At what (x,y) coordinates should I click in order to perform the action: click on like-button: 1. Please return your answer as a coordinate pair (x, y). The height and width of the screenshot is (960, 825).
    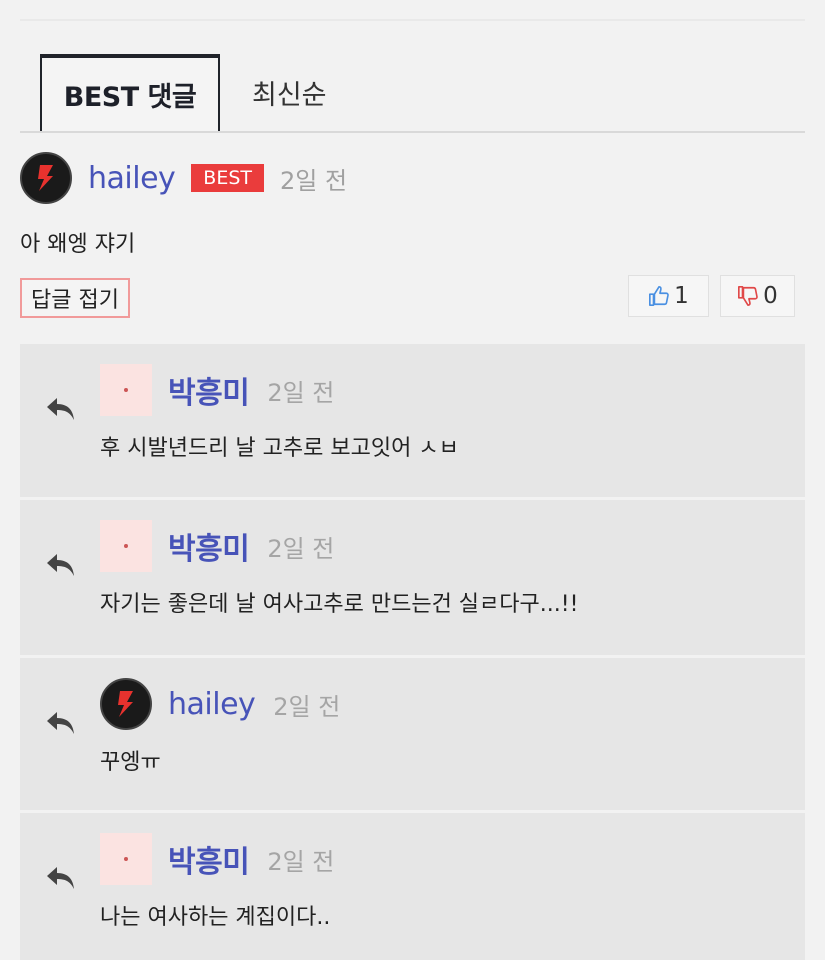
    Looking at the image, I should click on (668, 296).